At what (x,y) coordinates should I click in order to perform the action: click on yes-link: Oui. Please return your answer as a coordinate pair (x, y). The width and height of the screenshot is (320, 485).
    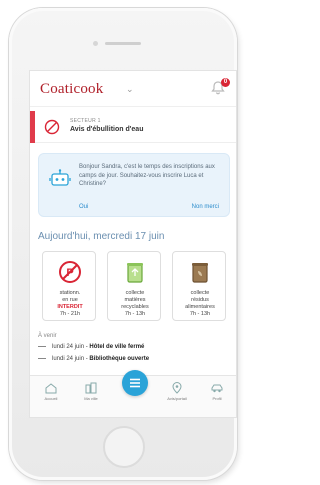
    Looking at the image, I should click on (83, 207).